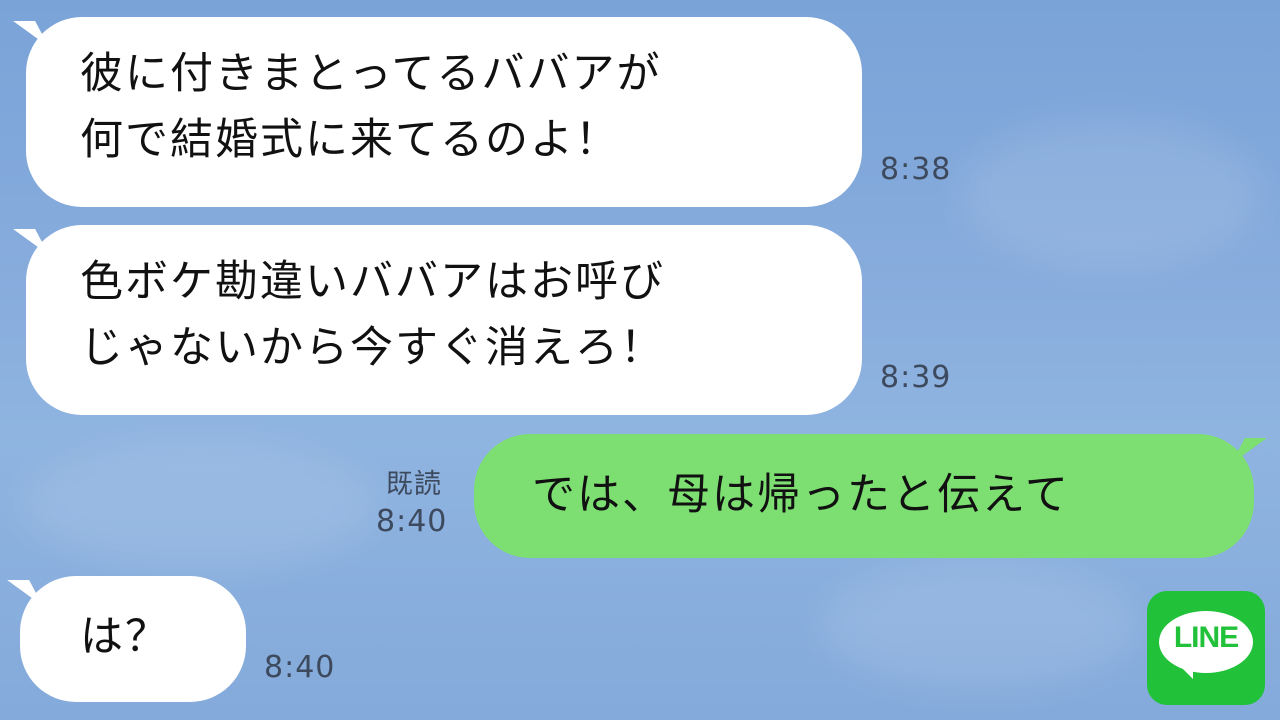 Image resolution: width=1280 pixels, height=720 pixels. I want to click on read-receipt-label: 既読, so click(414, 484).